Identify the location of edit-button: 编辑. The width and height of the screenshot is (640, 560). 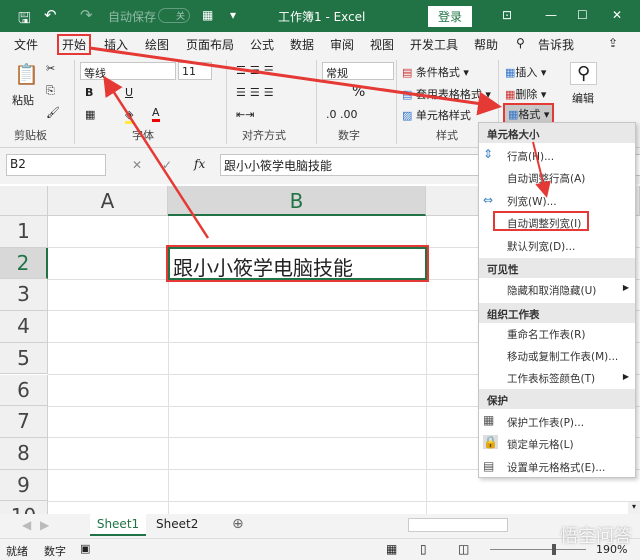
(583, 98).